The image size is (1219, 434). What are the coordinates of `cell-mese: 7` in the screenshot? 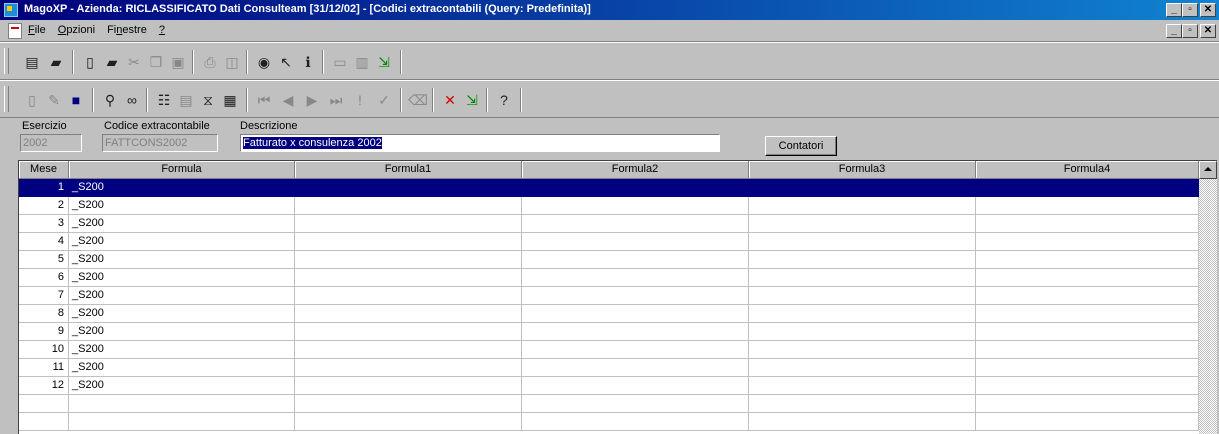 It's located at (44, 296).